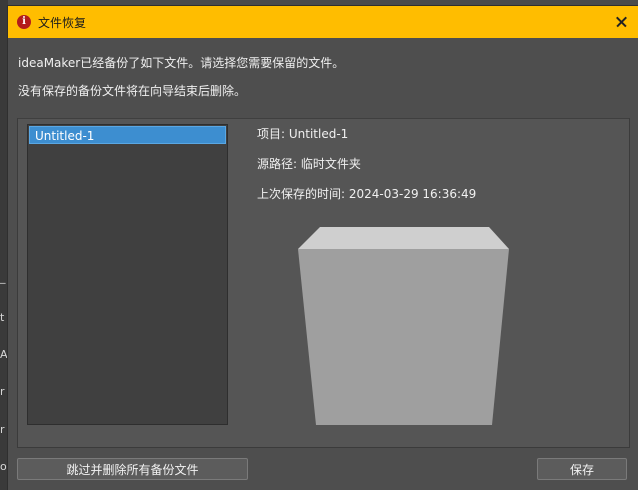  What do you see at coordinates (127, 135) in the screenshot?
I see `list-item-untitled-1: Untitled-1` at bounding box center [127, 135].